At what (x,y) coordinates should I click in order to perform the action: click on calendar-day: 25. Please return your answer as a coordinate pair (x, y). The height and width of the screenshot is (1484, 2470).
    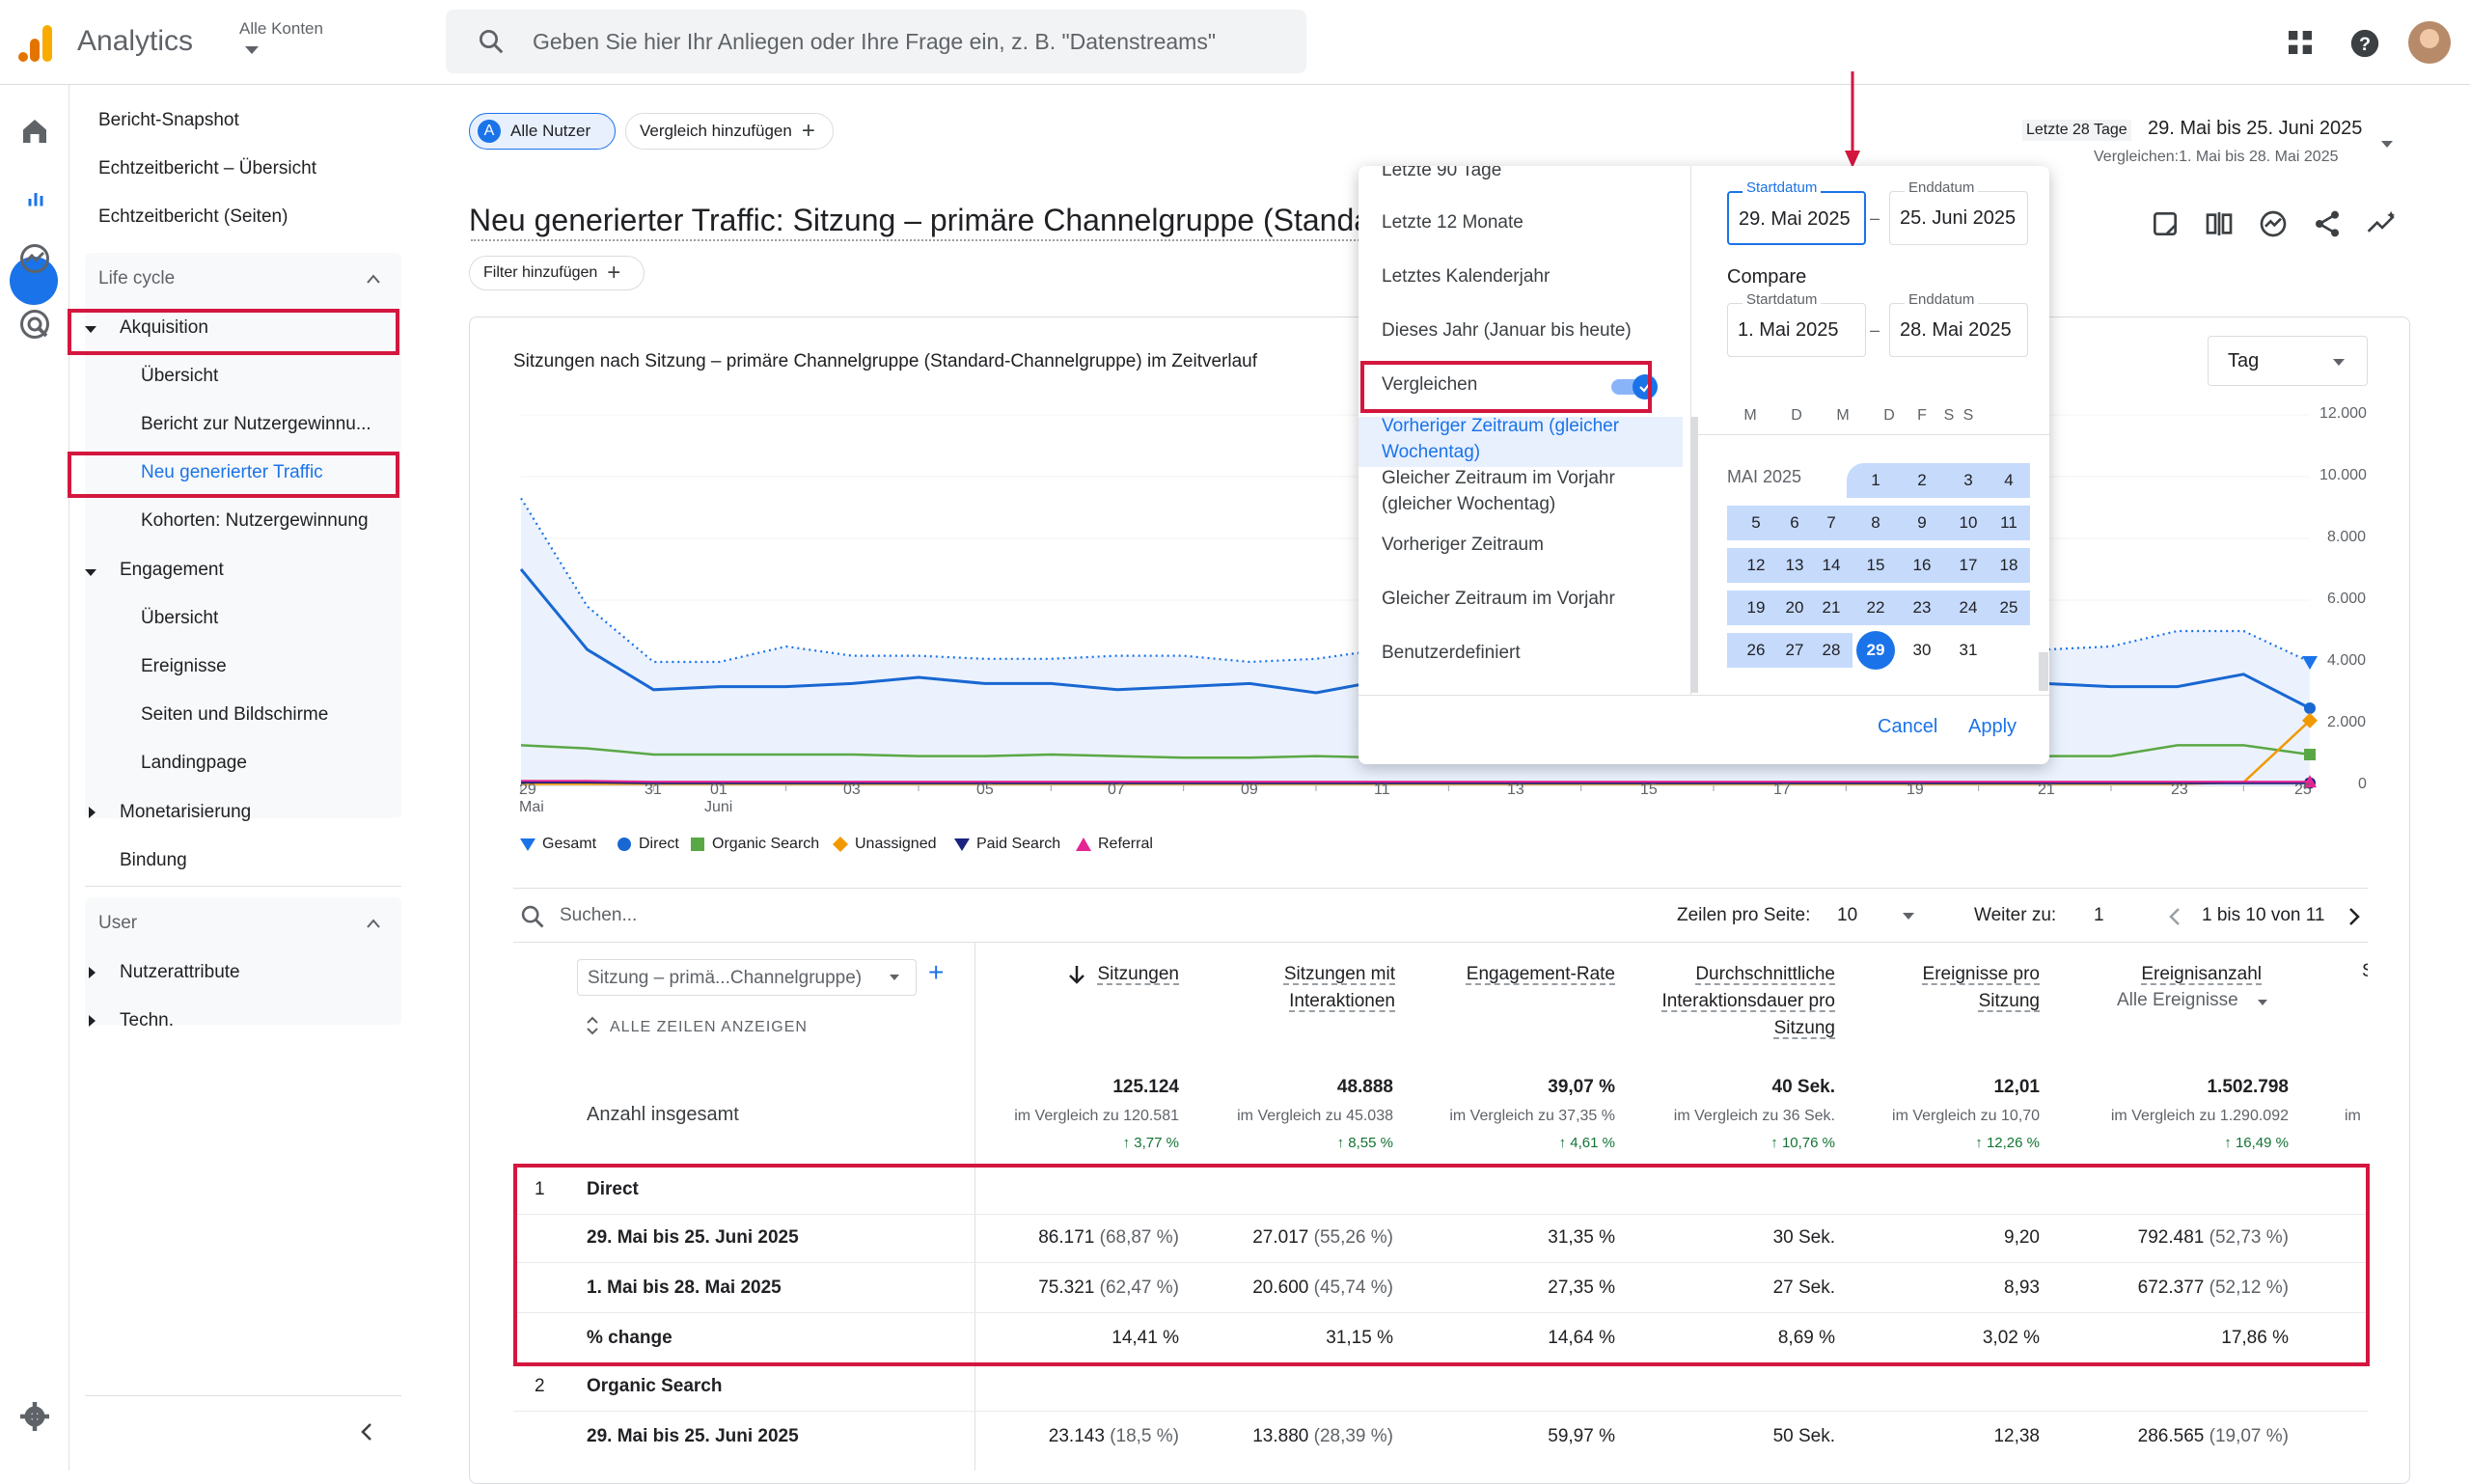
    Looking at the image, I should click on (2009, 608).